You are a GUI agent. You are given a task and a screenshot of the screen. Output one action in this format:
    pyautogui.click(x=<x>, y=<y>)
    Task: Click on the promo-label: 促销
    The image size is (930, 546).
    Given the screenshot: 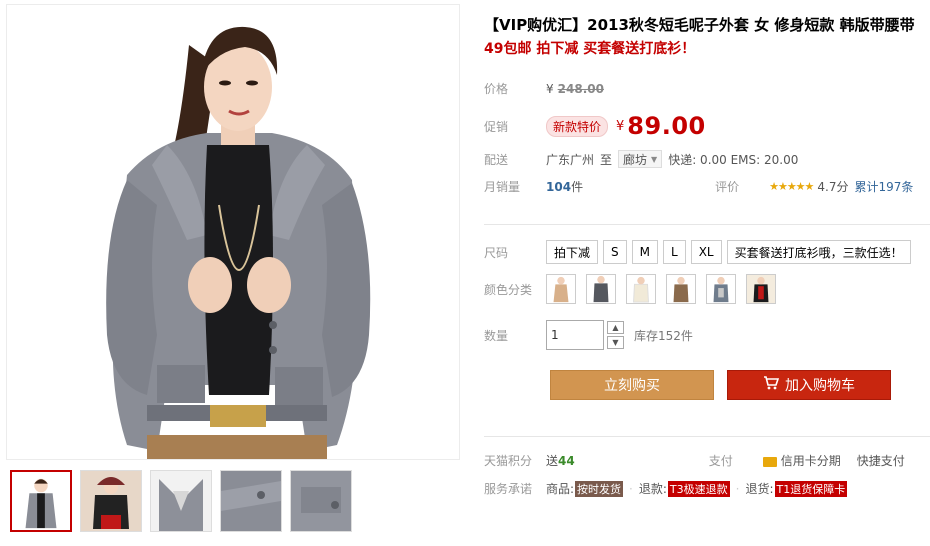 What is the action you would take?
    pyautogui.click(x=496, y=126)
    